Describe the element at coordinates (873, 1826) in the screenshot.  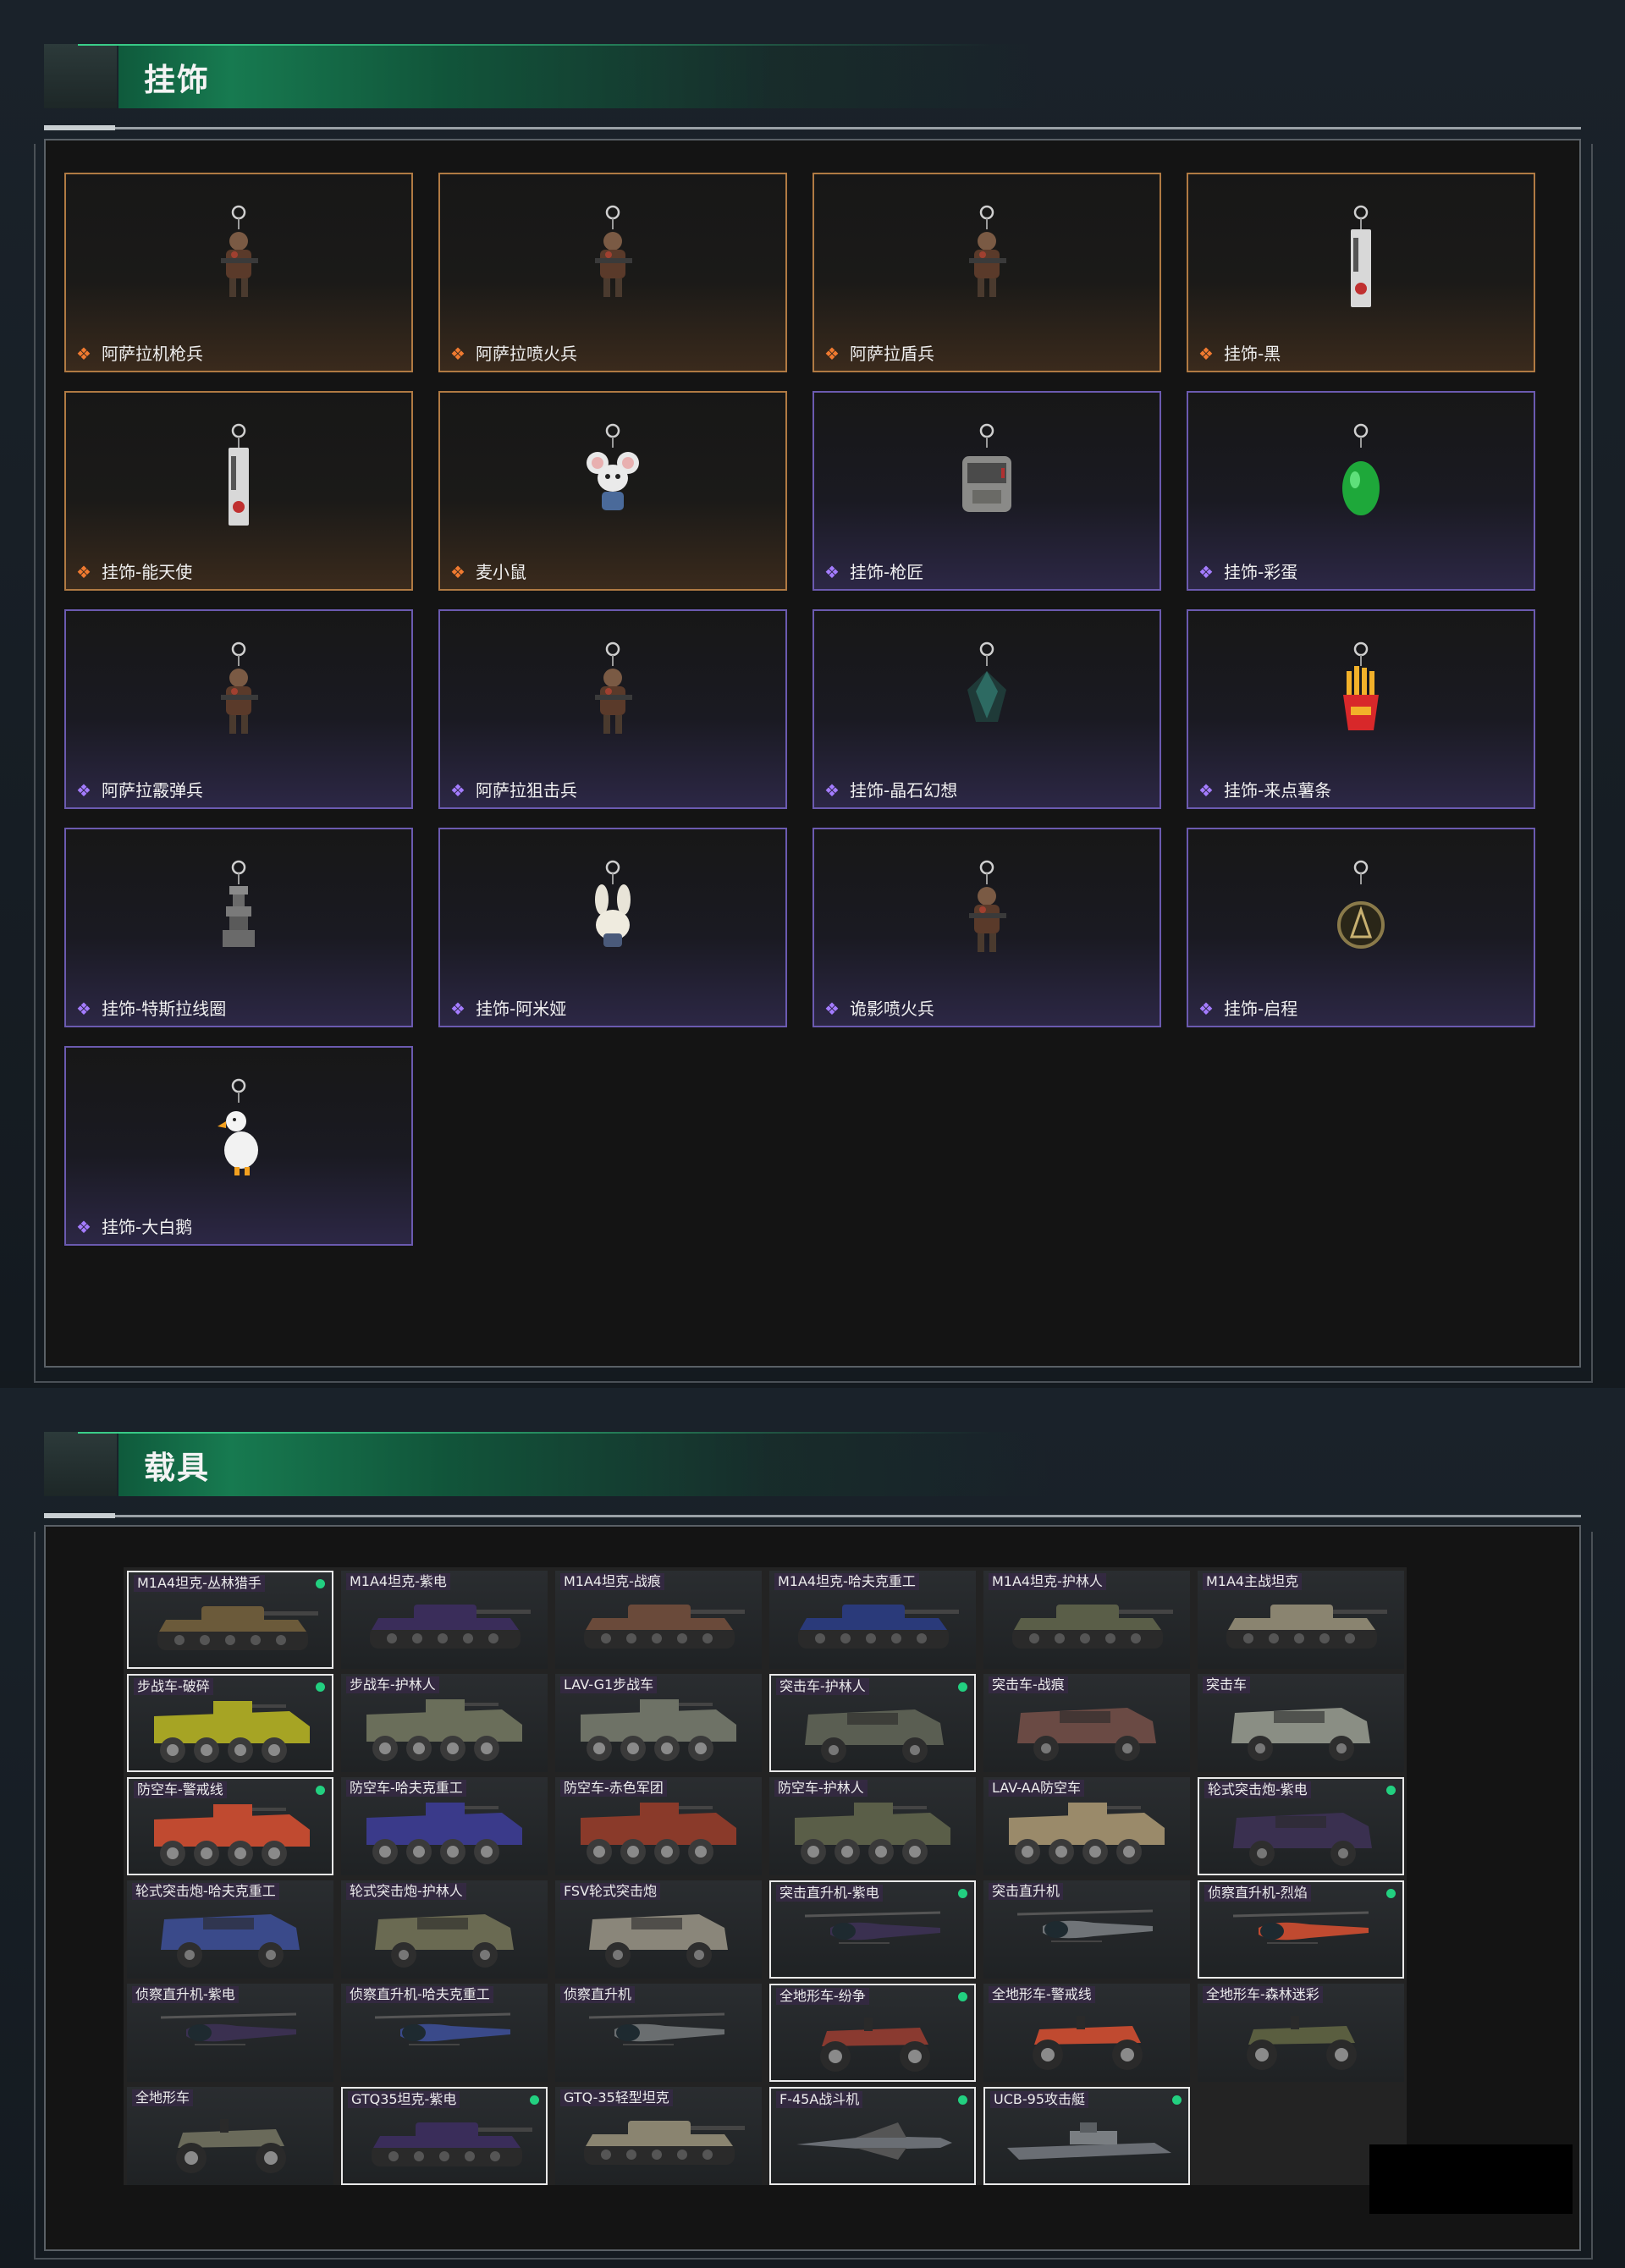
I see `vehicle-card: 防空车-护林人` at that location.